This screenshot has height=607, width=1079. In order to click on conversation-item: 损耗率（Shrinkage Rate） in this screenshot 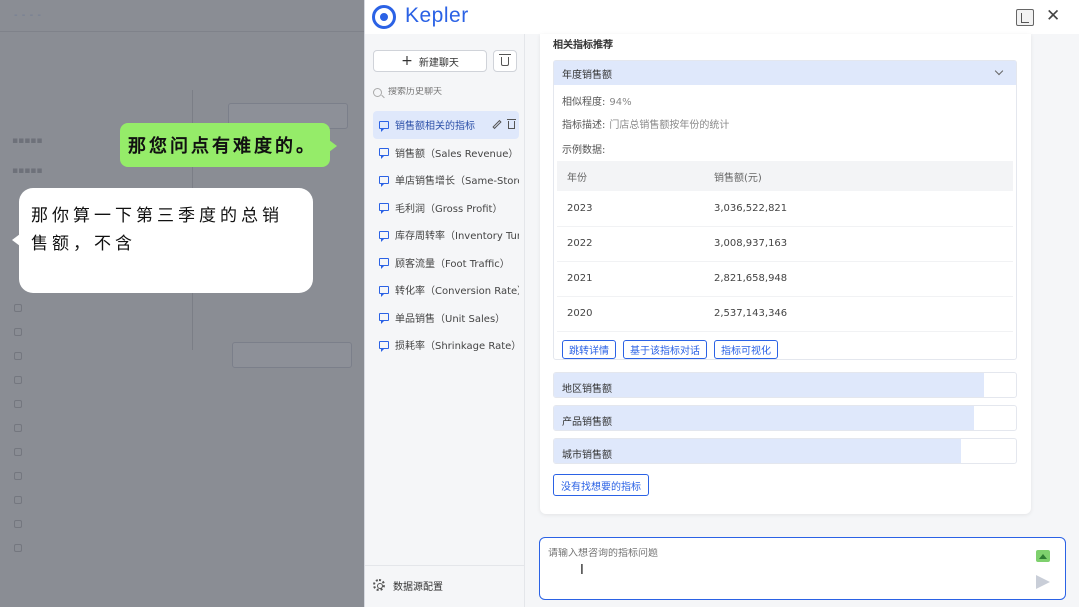, I will do `click(446, 345)`.